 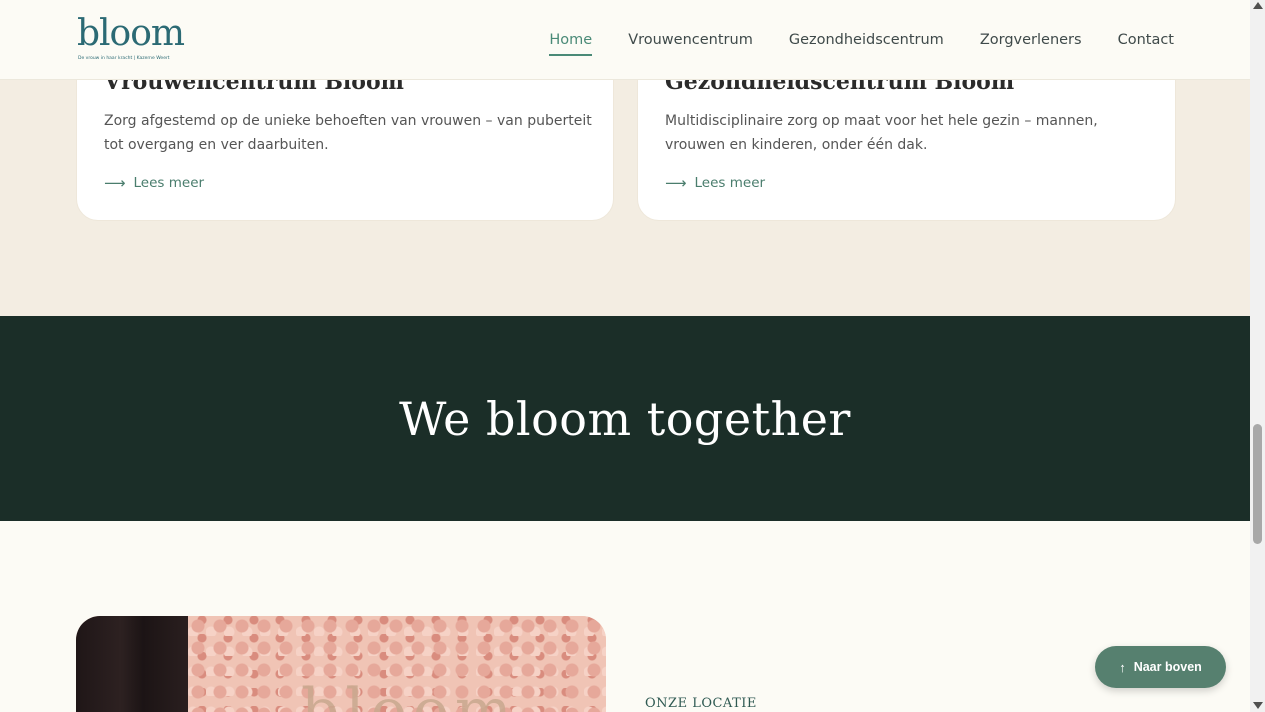 I want to click on back-to-top-button: ↑ Naar boven, so click(x=1160, y=667).